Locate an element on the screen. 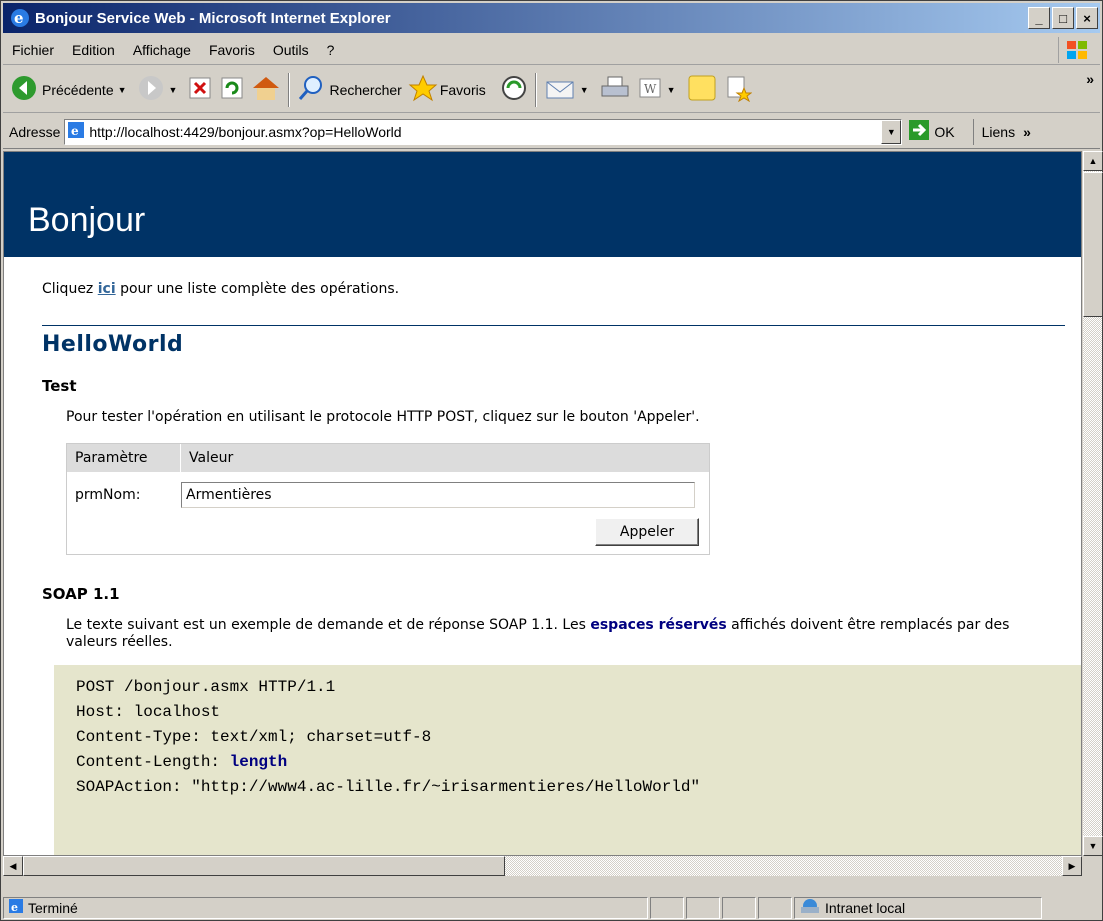 This screenshot has height=921, width=1103. zone-label: Intranet local is located at coordinates (865, 907).